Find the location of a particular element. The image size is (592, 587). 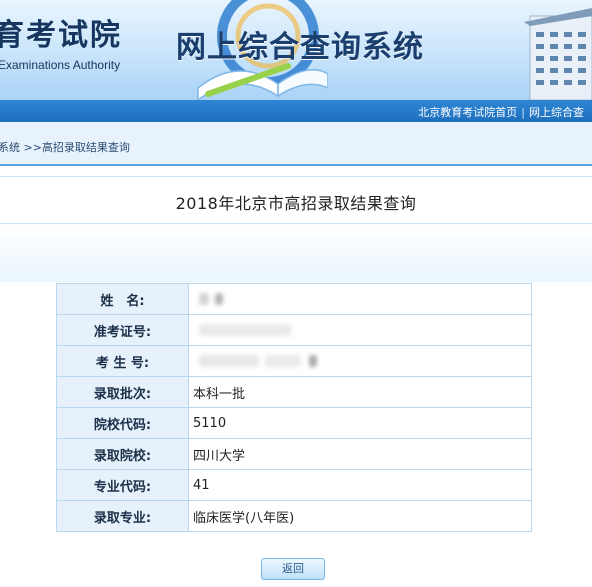

candidate-no-value-redacted is located at coordinates (360, 361).